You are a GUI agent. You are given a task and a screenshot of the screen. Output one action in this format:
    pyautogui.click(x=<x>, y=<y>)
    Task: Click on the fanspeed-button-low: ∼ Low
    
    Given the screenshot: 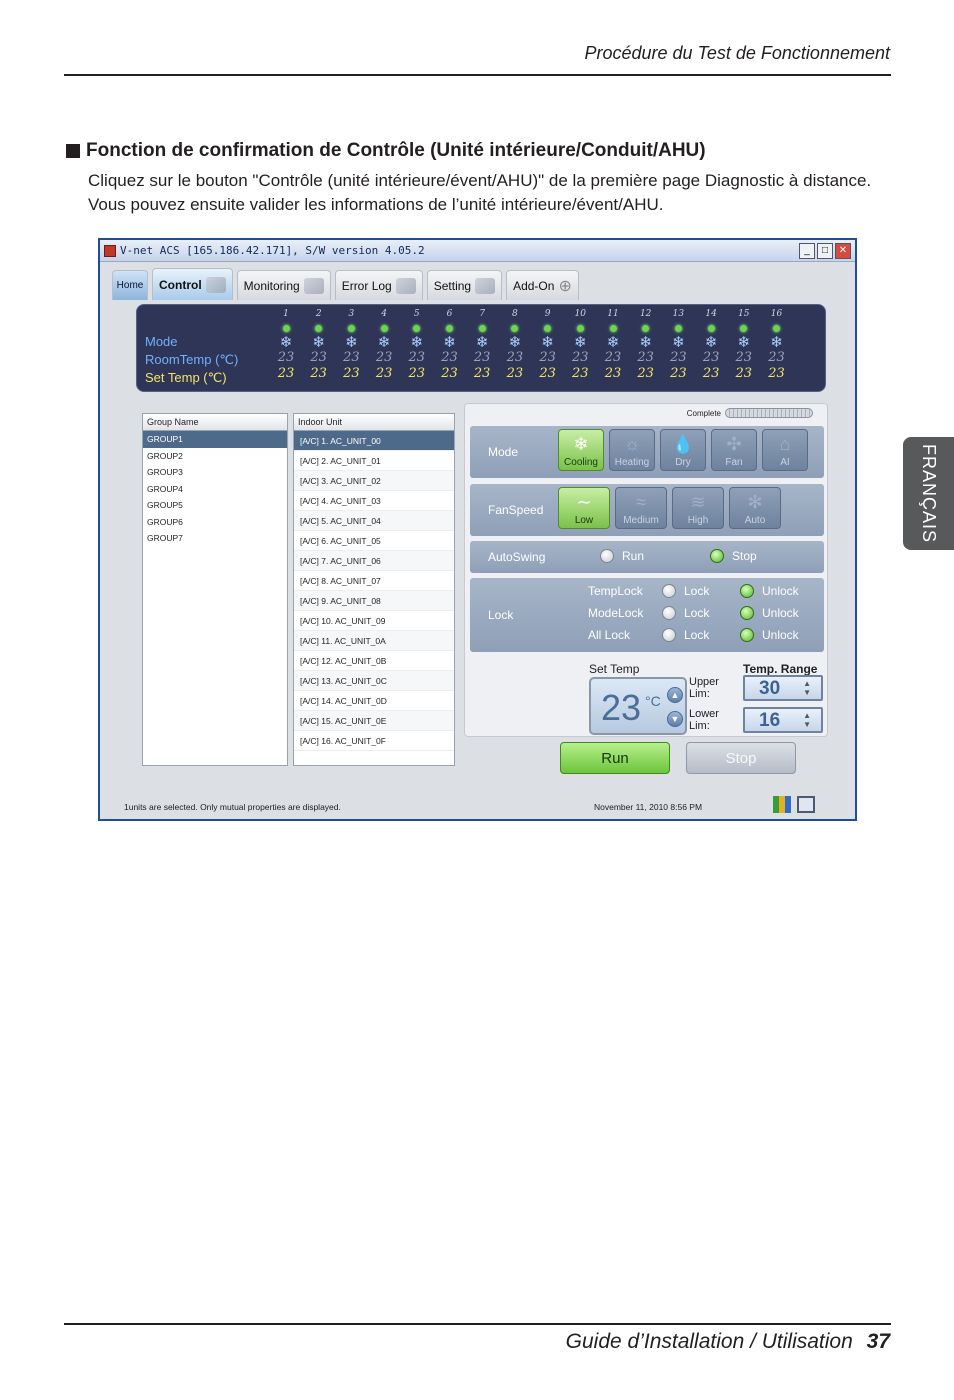 What is the action you would take?
    pyautogui.click(x=584, y=508)
    